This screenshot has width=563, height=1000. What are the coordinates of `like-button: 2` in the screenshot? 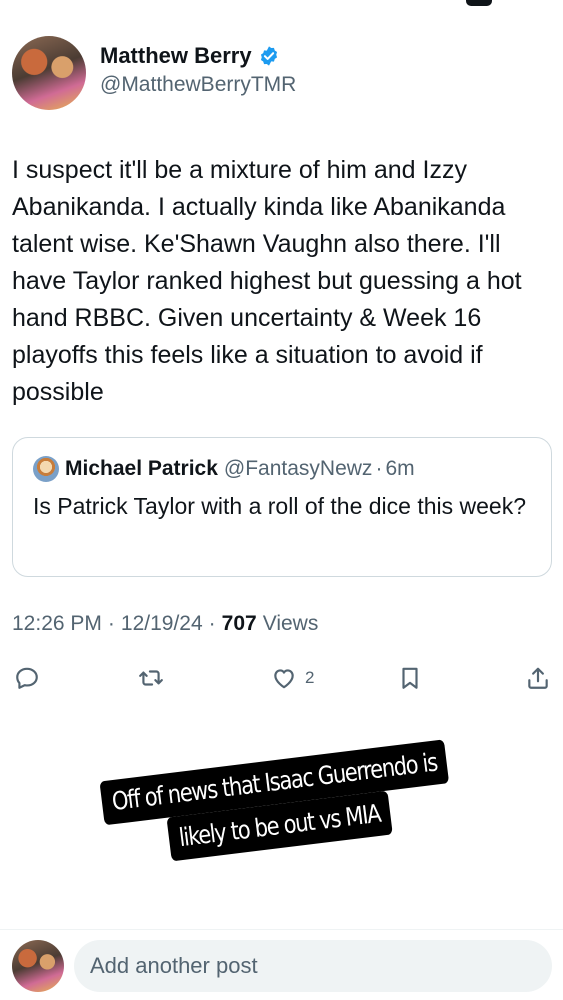 It's located at (292, 678).